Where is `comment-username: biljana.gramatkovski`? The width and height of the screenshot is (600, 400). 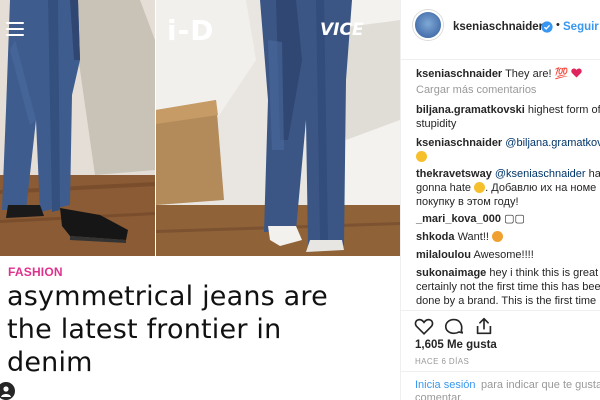
comment-username: biljana.gramatkovski is located at coordinates (470, 110).